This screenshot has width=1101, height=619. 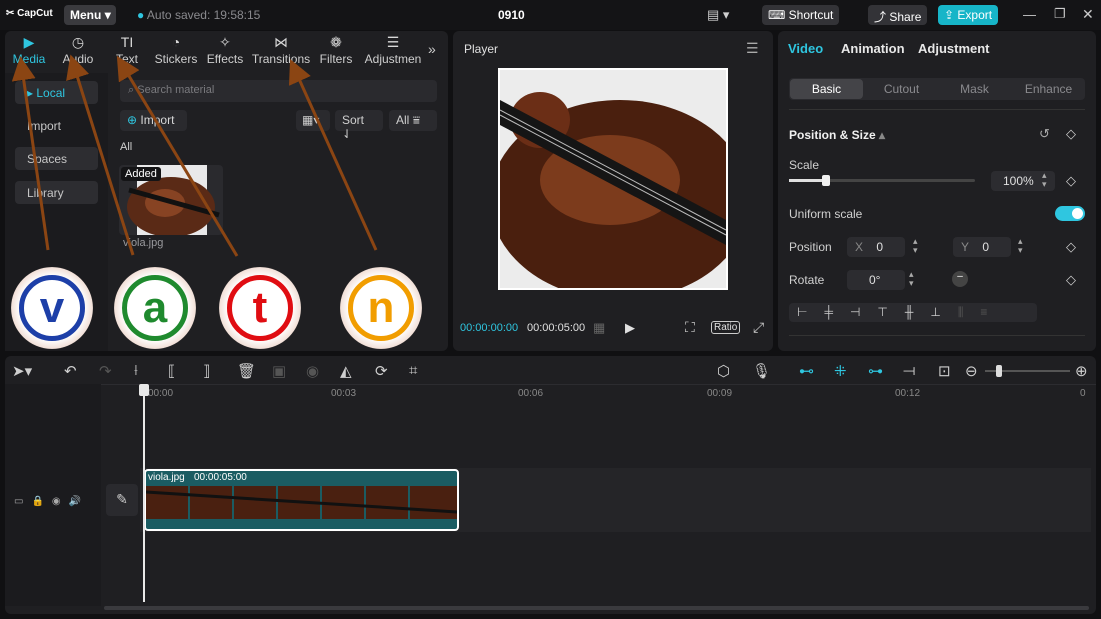 I want to click on letter-t-icon: t, so click(x=260, y=308).